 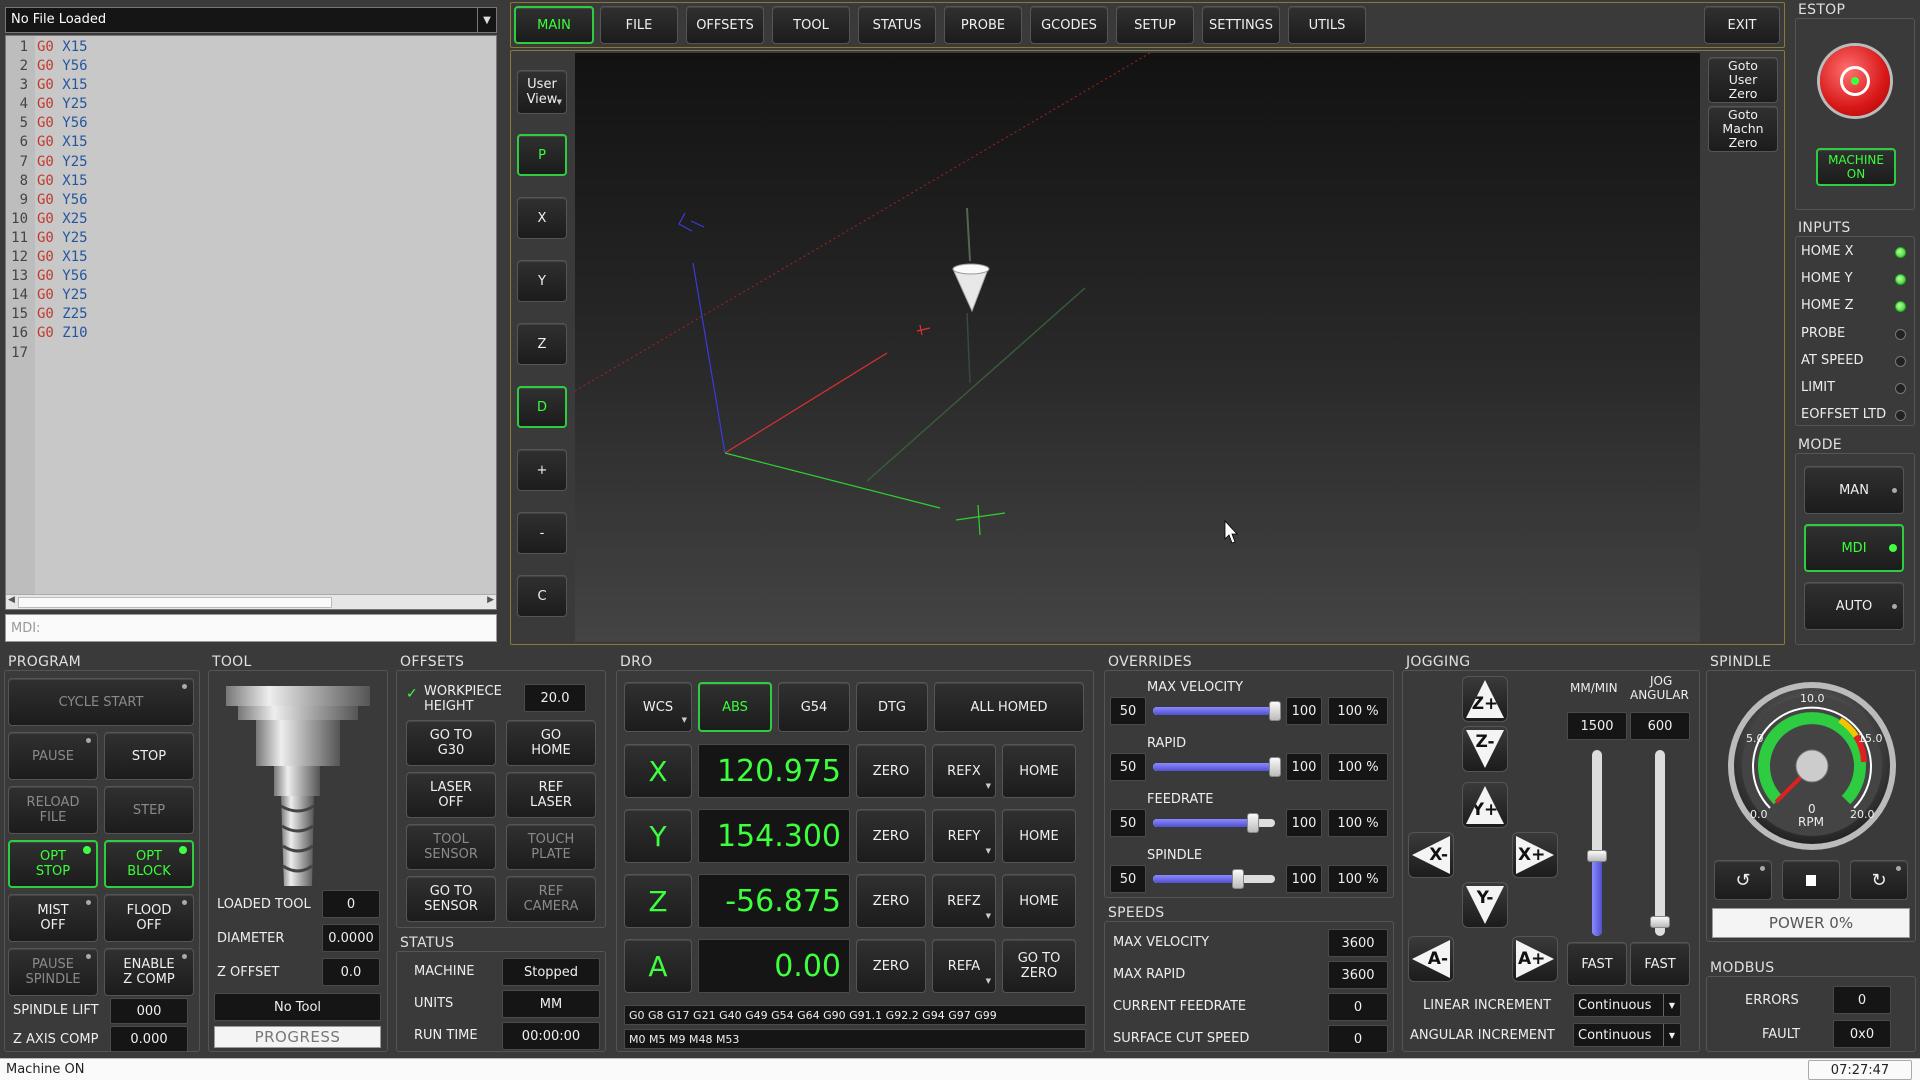 What do you see at coordinates (451, 795) in the screenshot?
I see `laser-off-button: LASER OFF` at bounding box center [451, 795].